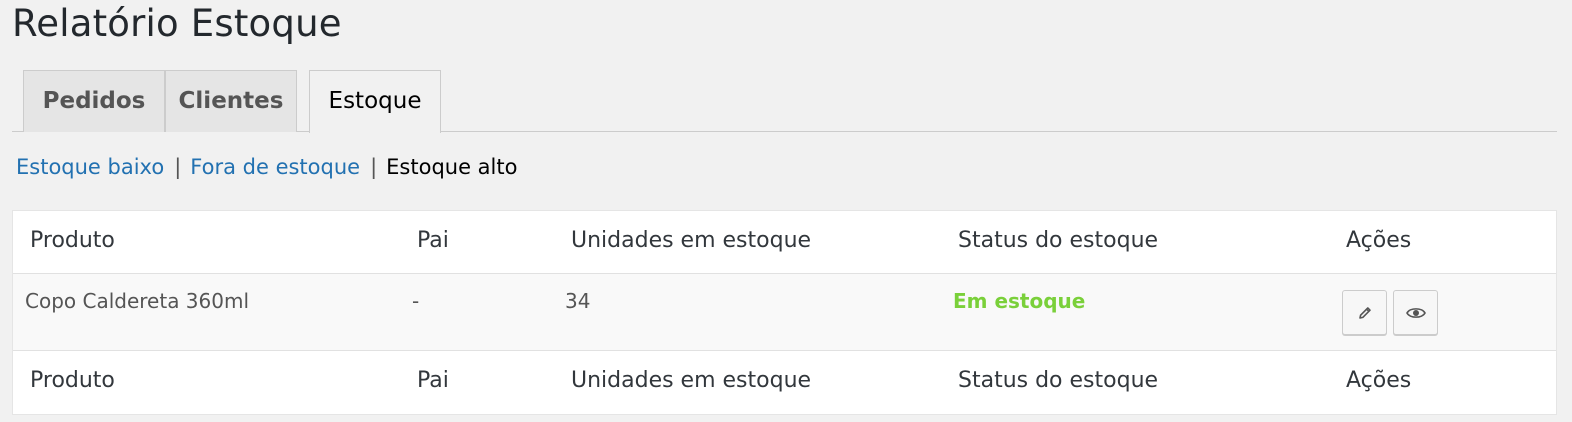 This screenshot has height=422, width=1572. Describe the element at coordinates (1058, 240) in the screenshot. I see `column-header-status: Status do estoque` at that location.